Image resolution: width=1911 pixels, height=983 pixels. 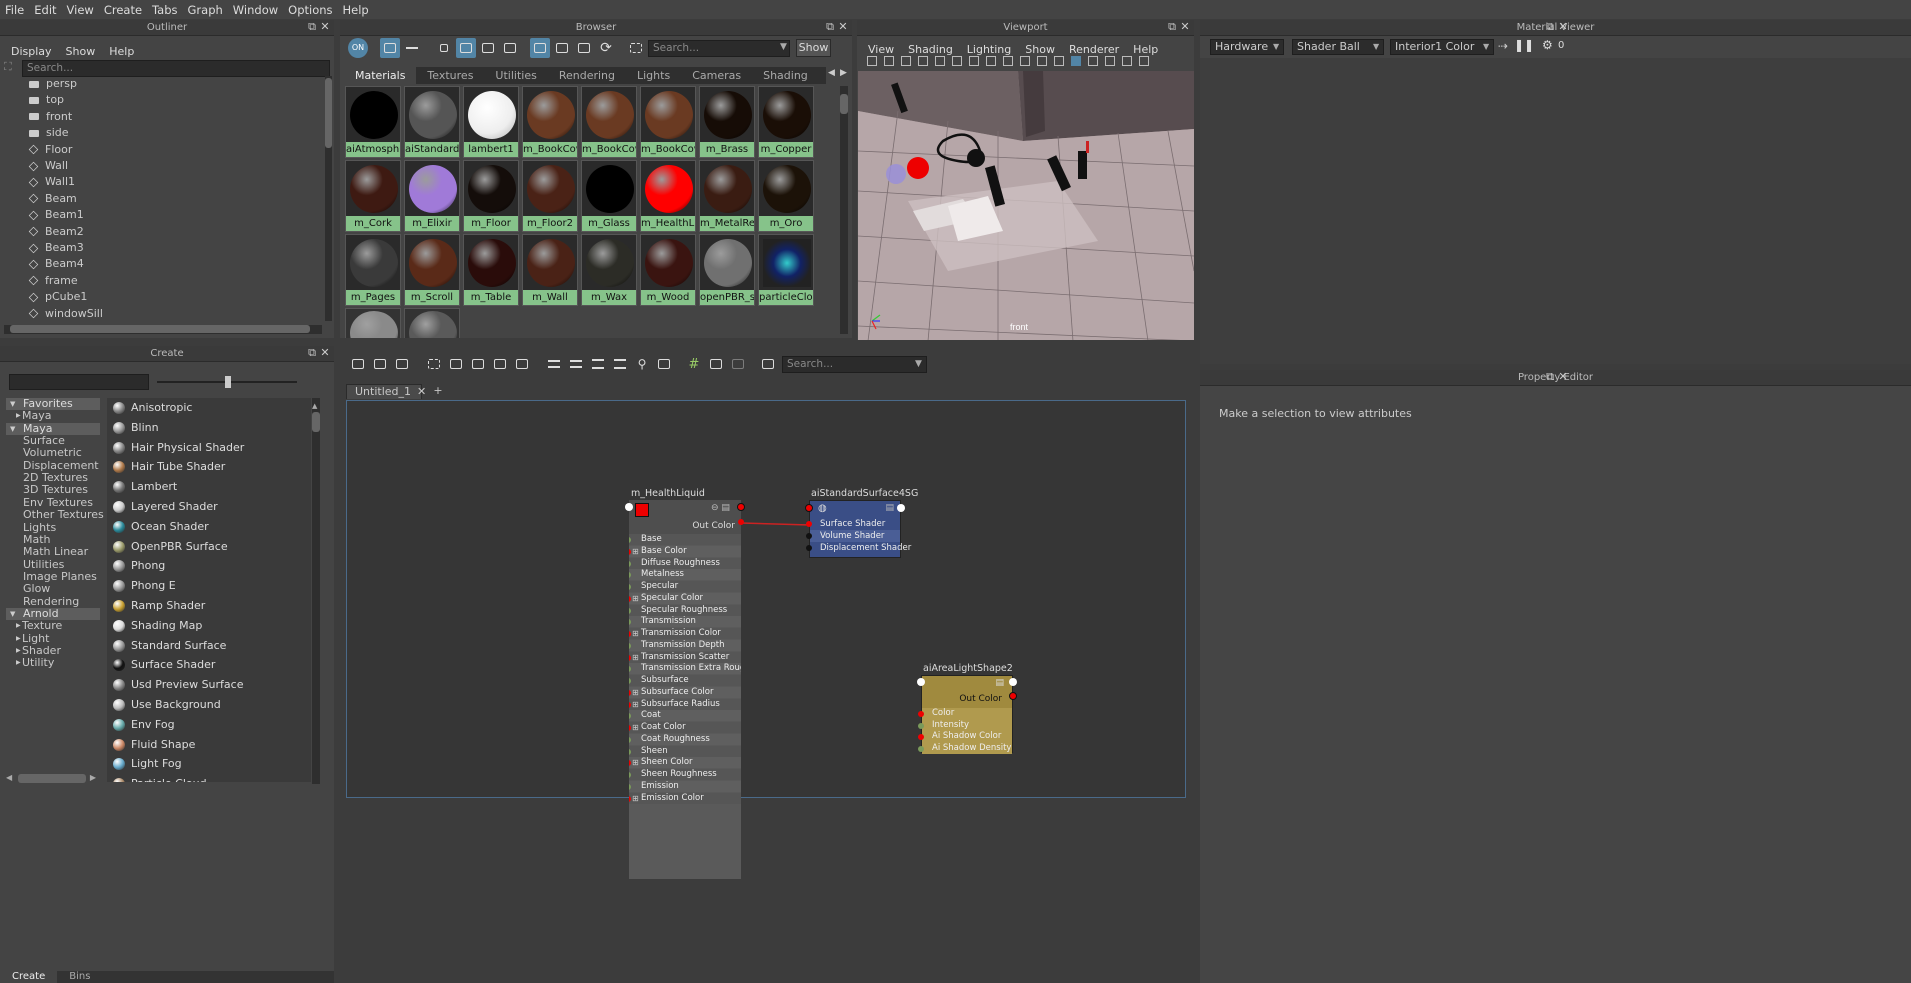 I want to click on camera-icon, so click(x=738, y=364).